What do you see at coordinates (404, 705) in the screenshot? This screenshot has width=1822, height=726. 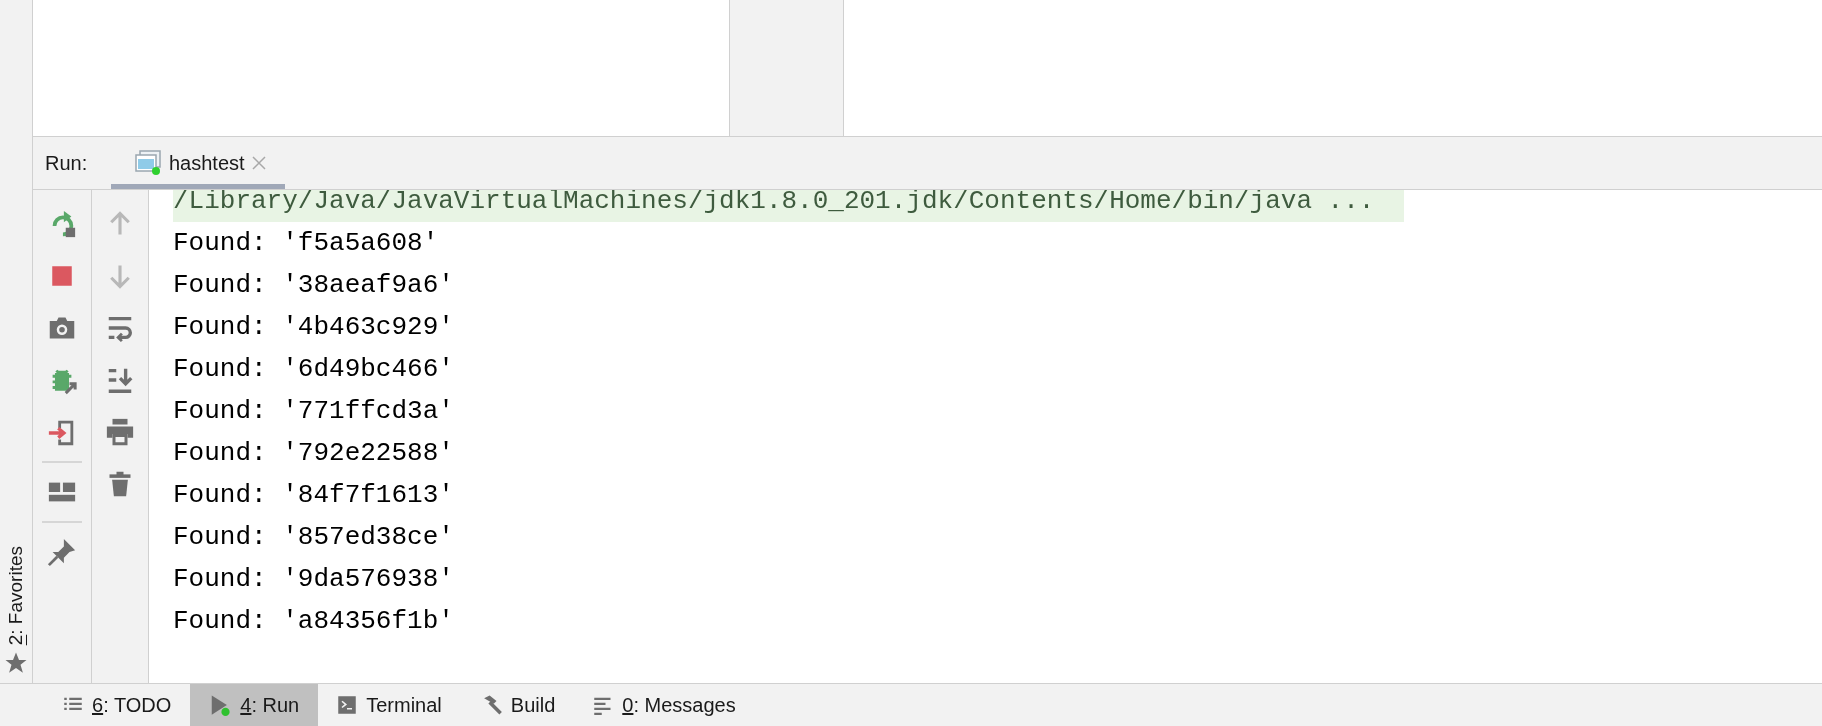 I see `tab-label: Terminal` at bounding box center [404, 705].